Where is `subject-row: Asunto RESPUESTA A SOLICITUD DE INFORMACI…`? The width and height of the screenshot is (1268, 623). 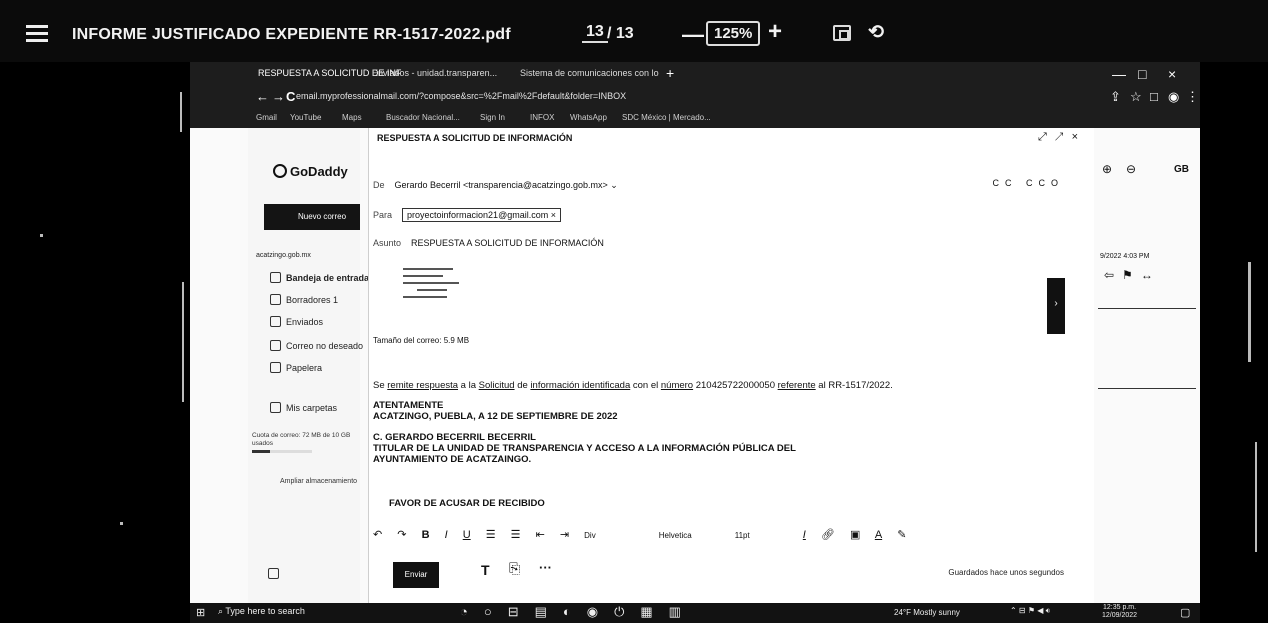 subject-row: Asunto RESPUESTA A SOLICITUD DE INFORMACI… is located at coordinates (488, 243).